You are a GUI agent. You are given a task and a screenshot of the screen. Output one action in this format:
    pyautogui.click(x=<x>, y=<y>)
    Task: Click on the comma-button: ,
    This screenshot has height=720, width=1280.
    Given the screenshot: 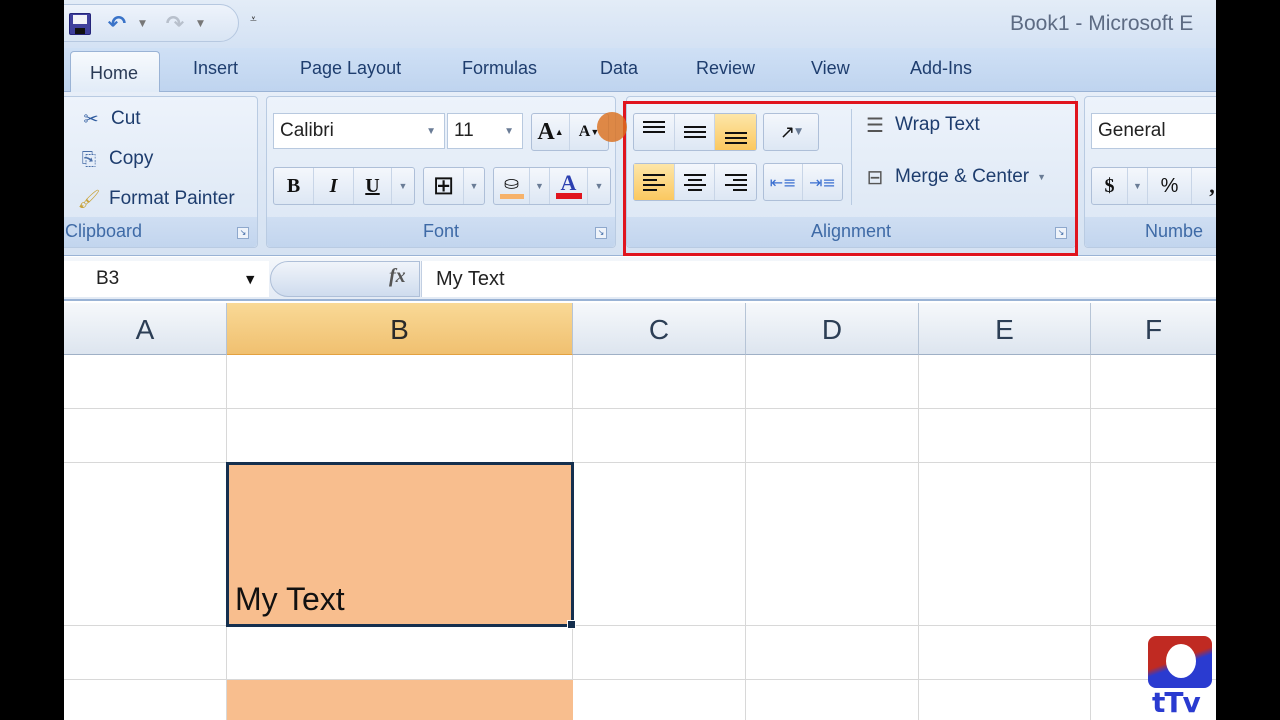 What is the action you would take?
    pyautogui.click(x=1204, y=186)
    